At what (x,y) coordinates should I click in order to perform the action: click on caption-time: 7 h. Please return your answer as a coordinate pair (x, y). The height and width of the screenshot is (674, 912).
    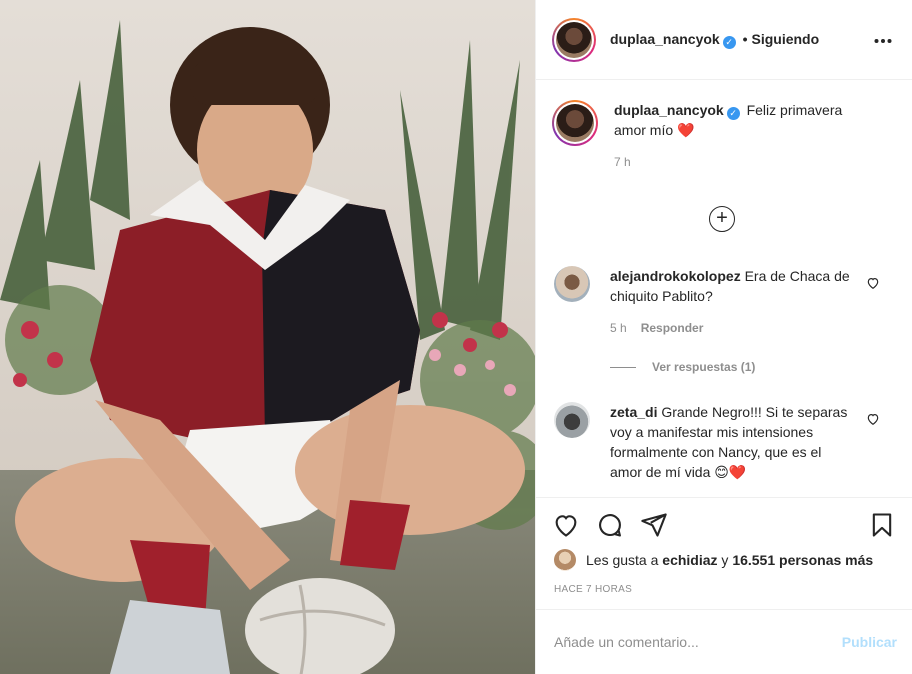
    Looking at the image, I should click on (744, 162).